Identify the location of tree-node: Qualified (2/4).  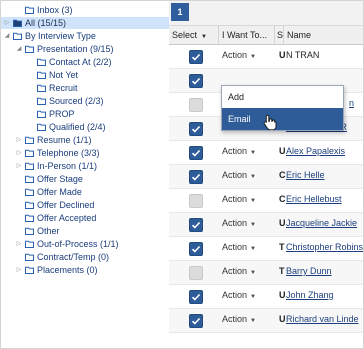
(66, 127).